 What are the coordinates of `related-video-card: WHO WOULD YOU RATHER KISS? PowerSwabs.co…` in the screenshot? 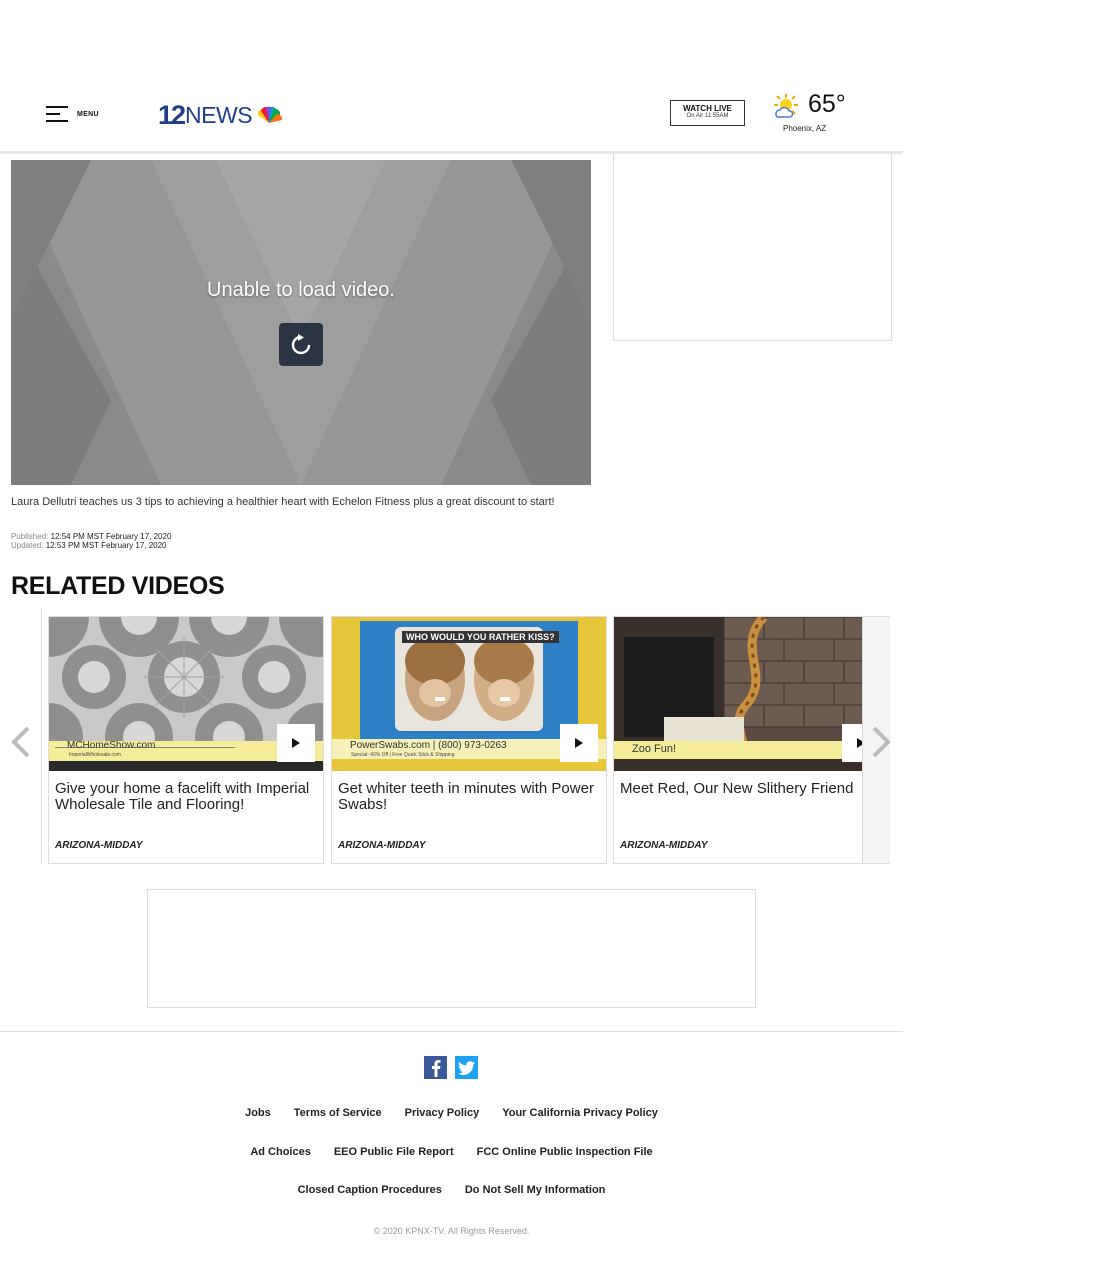 It's located at (469, 740).